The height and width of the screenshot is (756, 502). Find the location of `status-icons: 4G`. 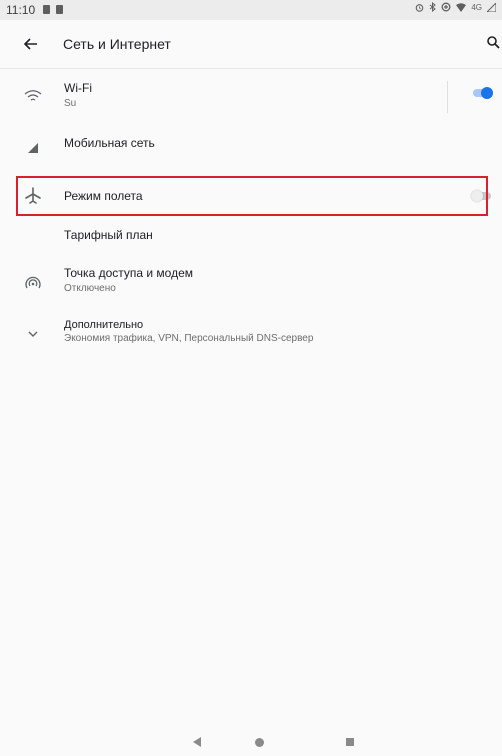

status-icons: 4G is located at coordinates (455, 7).